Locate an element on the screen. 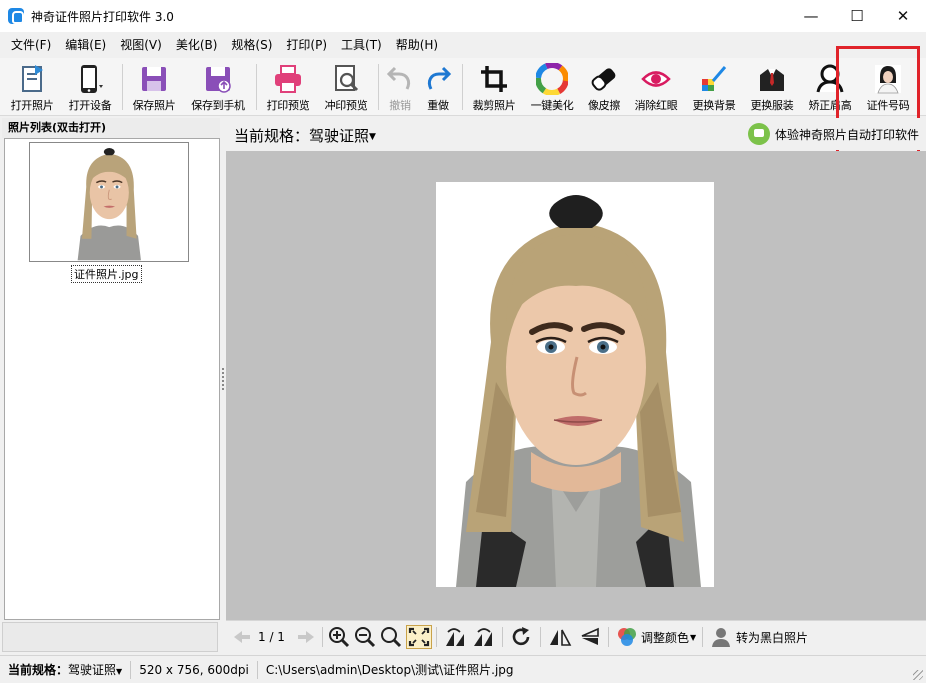 This screenshot has width=926, height=683. suit-icon is located at coordinates (772, 79).